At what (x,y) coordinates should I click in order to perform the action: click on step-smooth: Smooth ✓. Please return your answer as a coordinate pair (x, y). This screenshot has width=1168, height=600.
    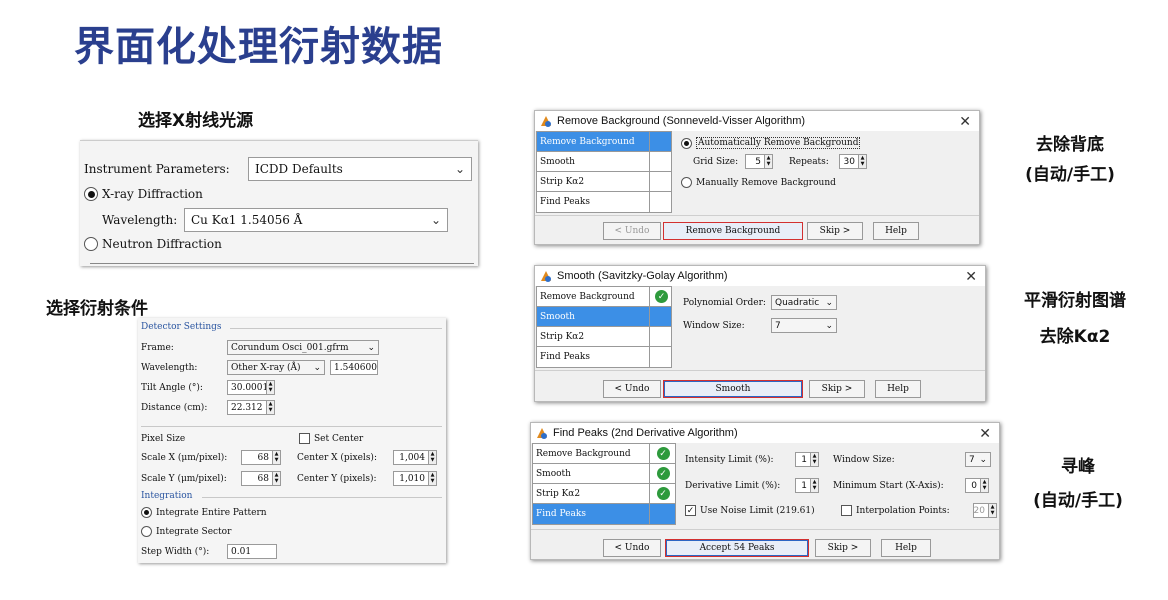
    Looking at the image, I should click on (604, 474).